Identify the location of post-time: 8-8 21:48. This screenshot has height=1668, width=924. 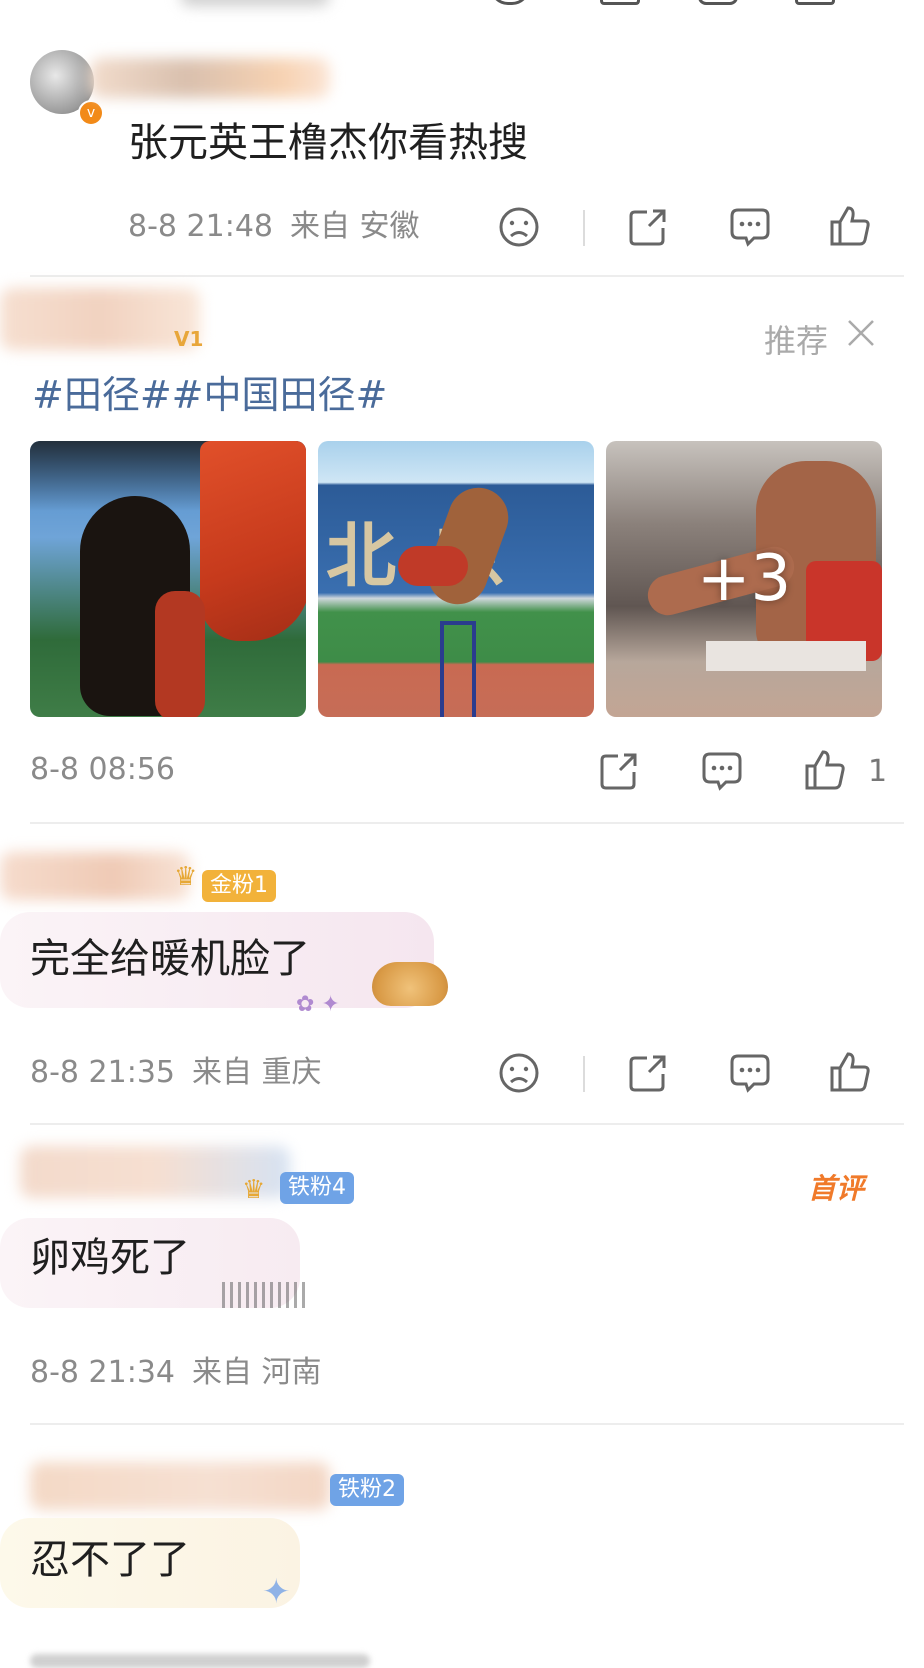
(200, 226).